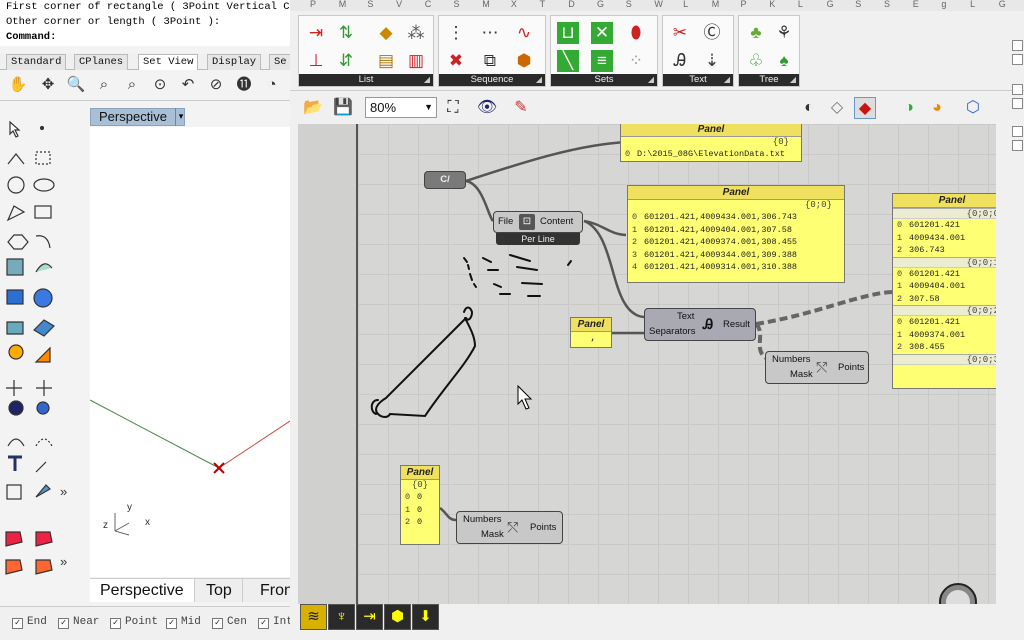 The height and width of the screenshot is (640, 1024). What do you see at coordinates (397, 617) in the screenshot?
I see `bake-icon: ⬢` at bounding box center [397, 617].